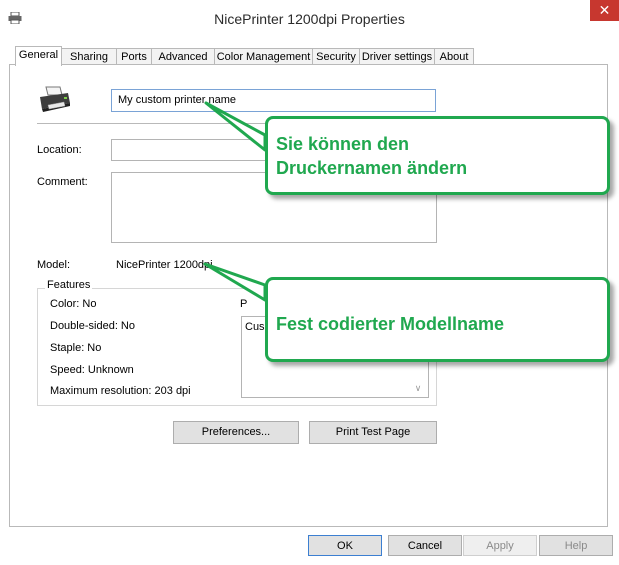 The image size is (619, 565). Describe the element at coordinates (343, 144) in the screenshot. I see `rename-callout-line1: Sie können den` at that location.